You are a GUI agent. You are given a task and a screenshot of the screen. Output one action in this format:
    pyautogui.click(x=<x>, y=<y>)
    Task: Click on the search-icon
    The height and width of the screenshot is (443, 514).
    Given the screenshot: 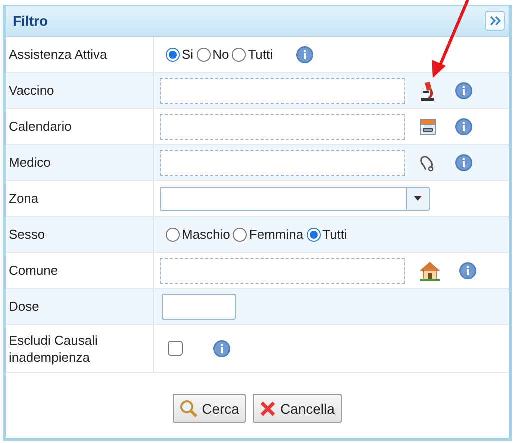 What is the action you would take?
    pyautogui.click(x=189, y=409)
    